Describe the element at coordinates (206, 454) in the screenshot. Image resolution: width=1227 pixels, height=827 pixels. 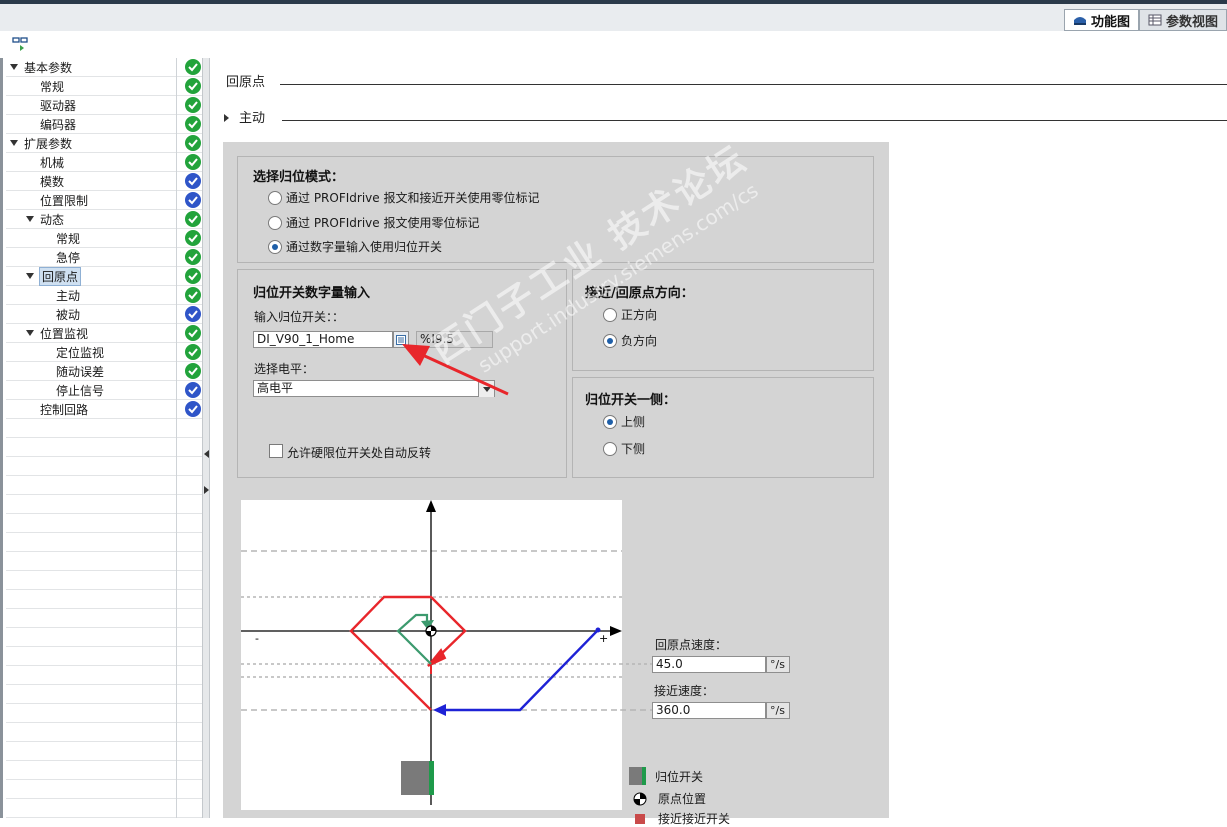
I see `collapse-left-arrow-icon` at that location.